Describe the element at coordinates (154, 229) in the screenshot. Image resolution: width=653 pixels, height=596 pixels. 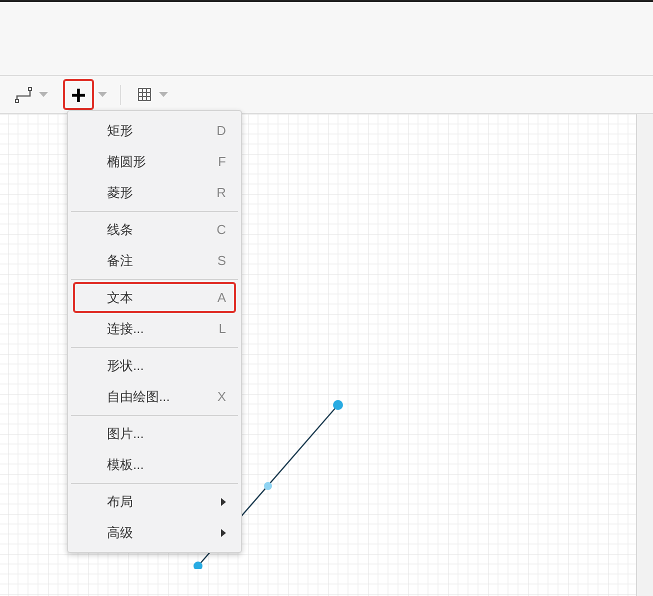
I see `menu-item: 线条 C` at that location.